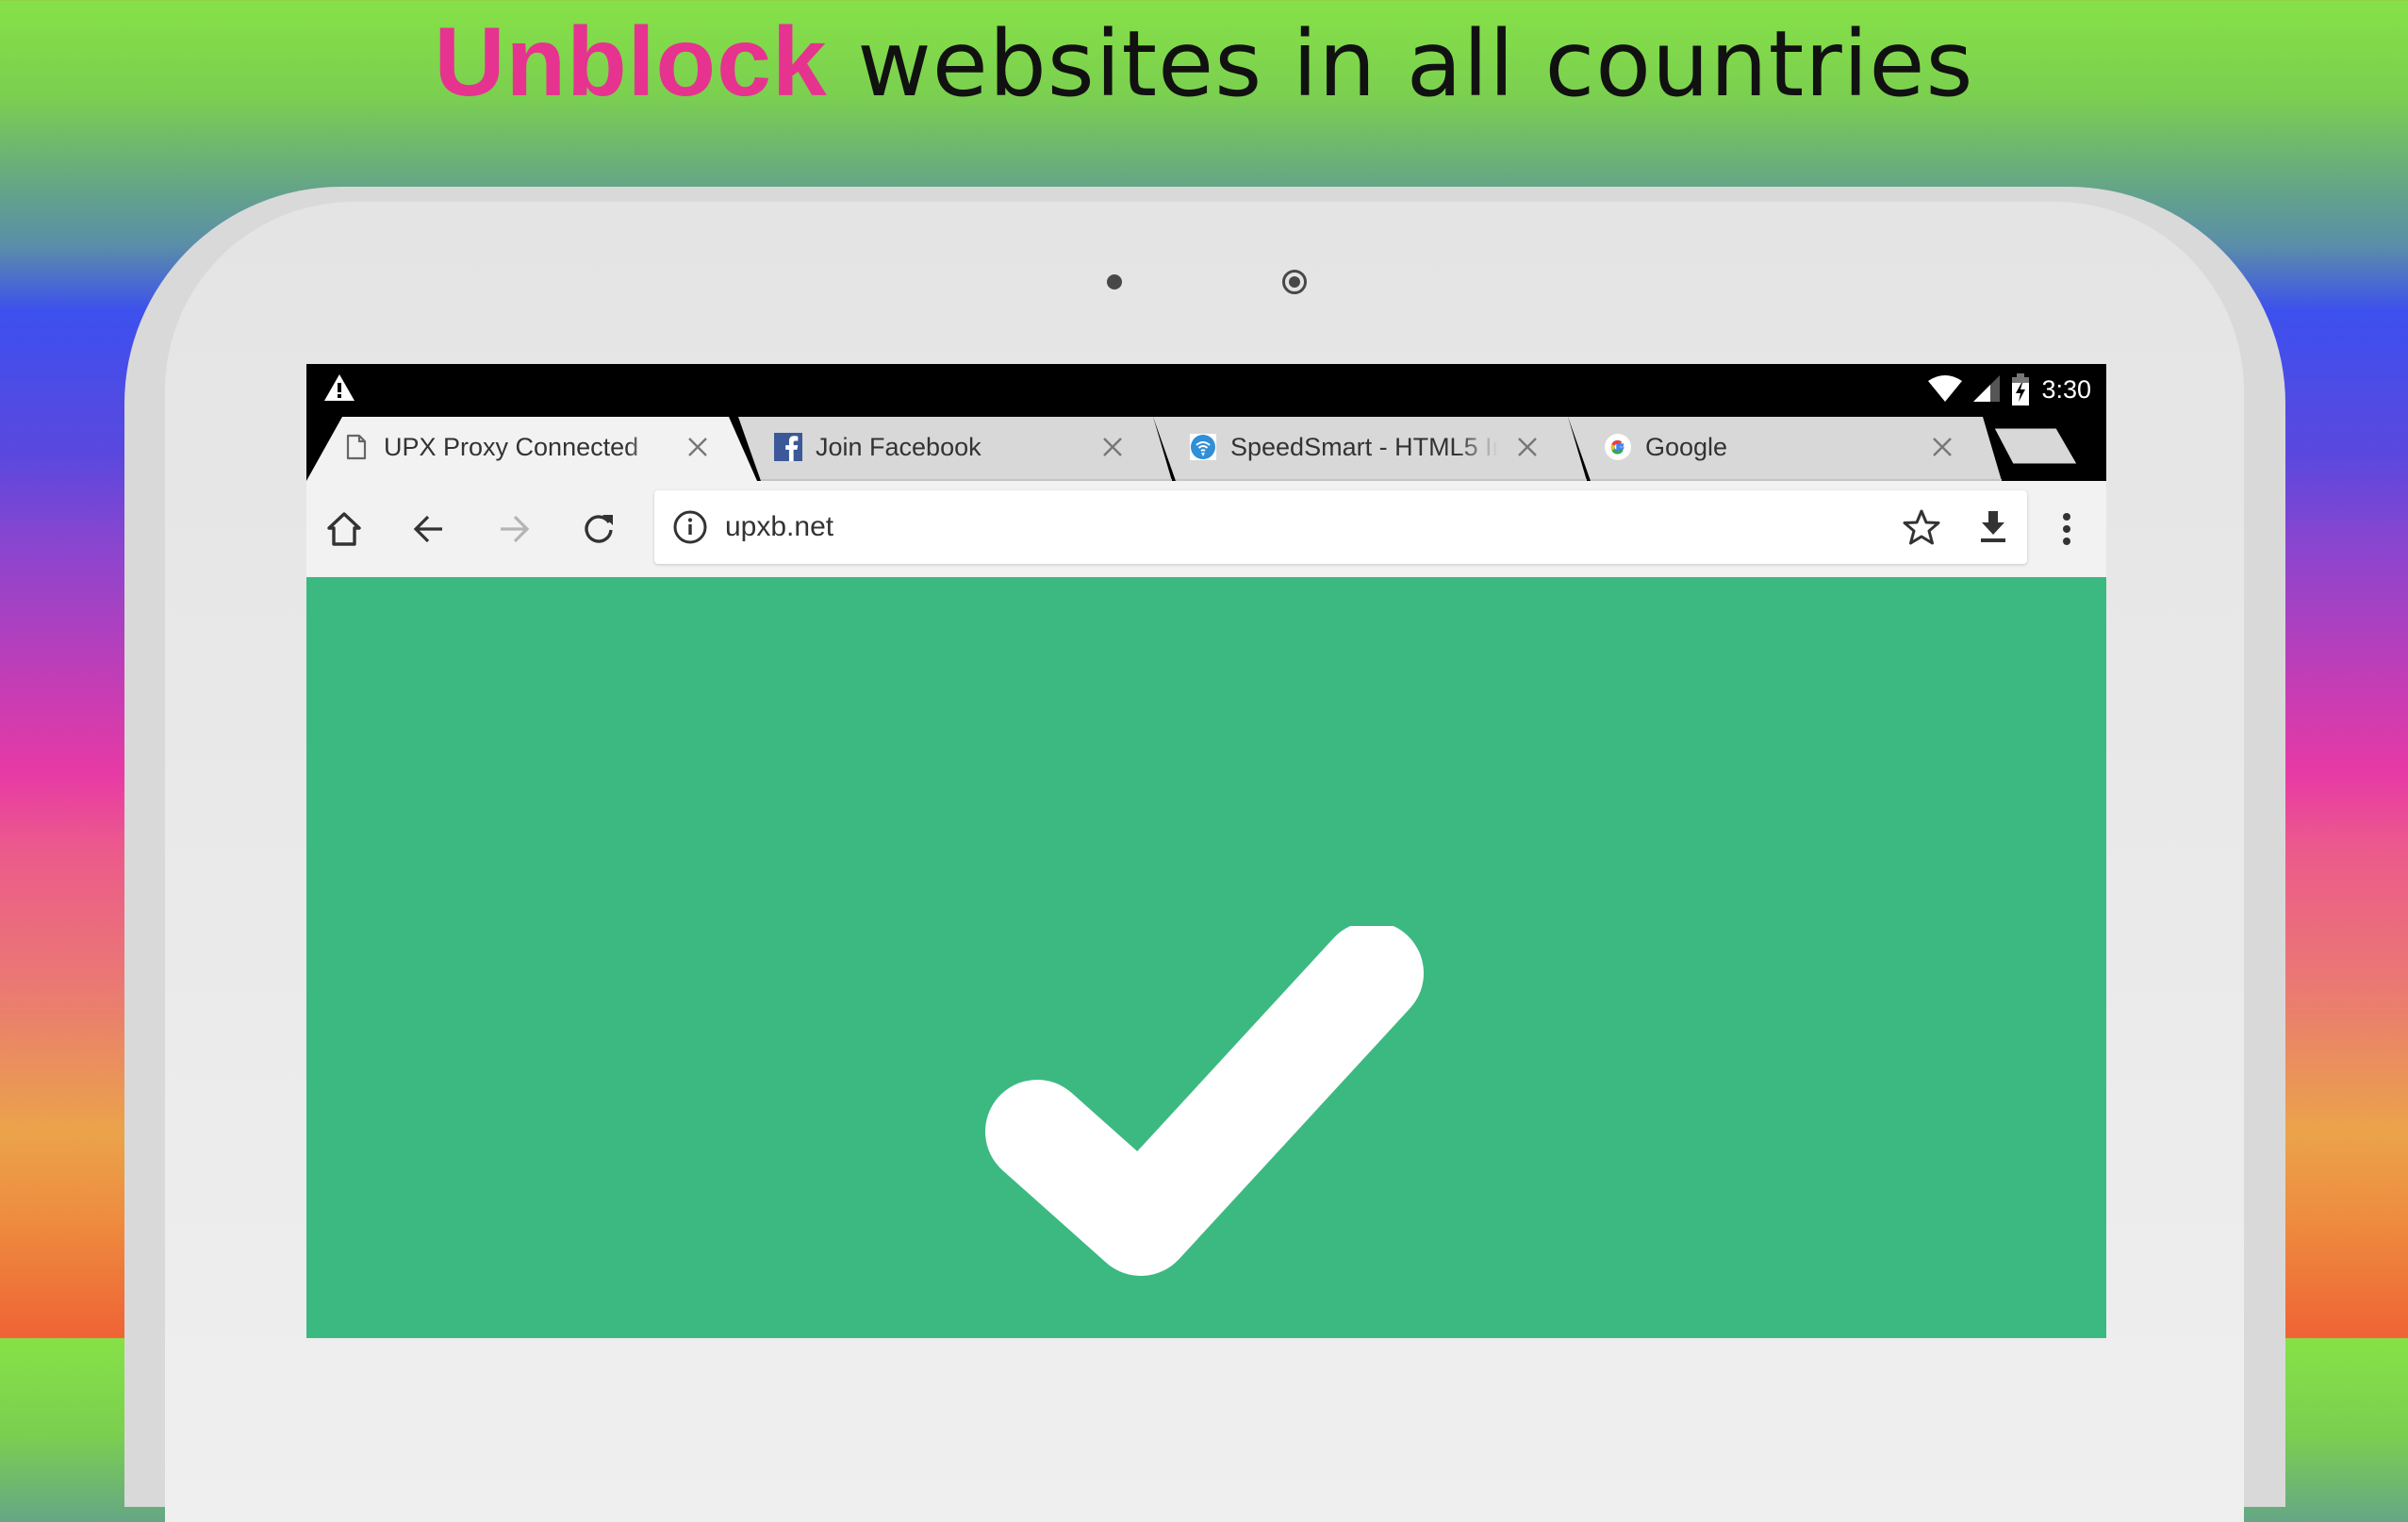 The height and width of the screenshot is (1522, 2408). I want to click on home-icon, so click(344, 529).